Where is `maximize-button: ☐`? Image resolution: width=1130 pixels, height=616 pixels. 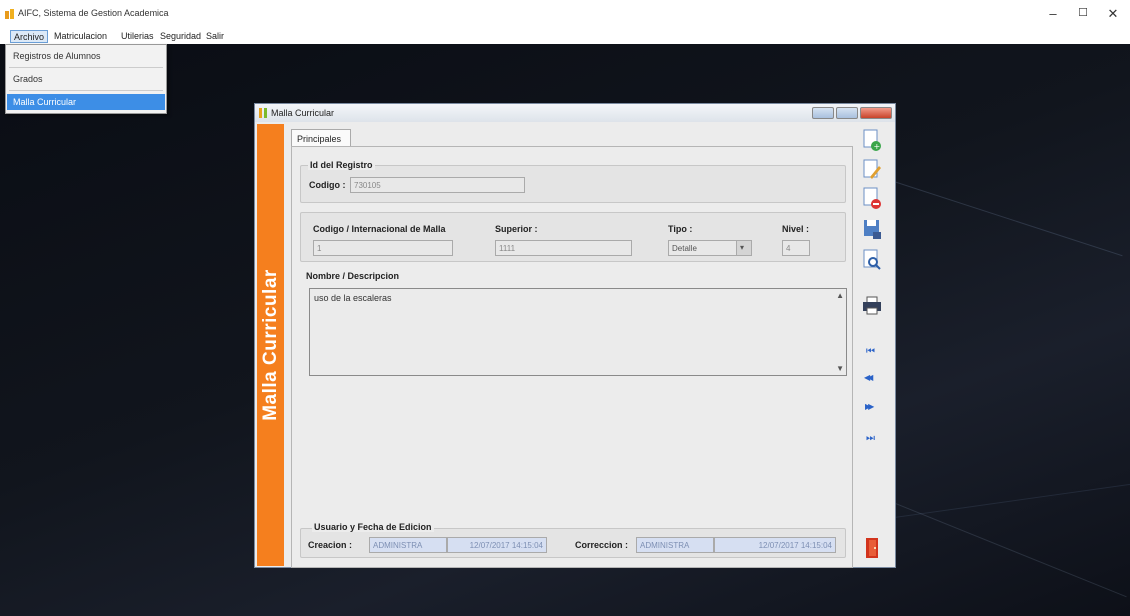 maximize-button: ☐ is located at coordinates (1083, 15).